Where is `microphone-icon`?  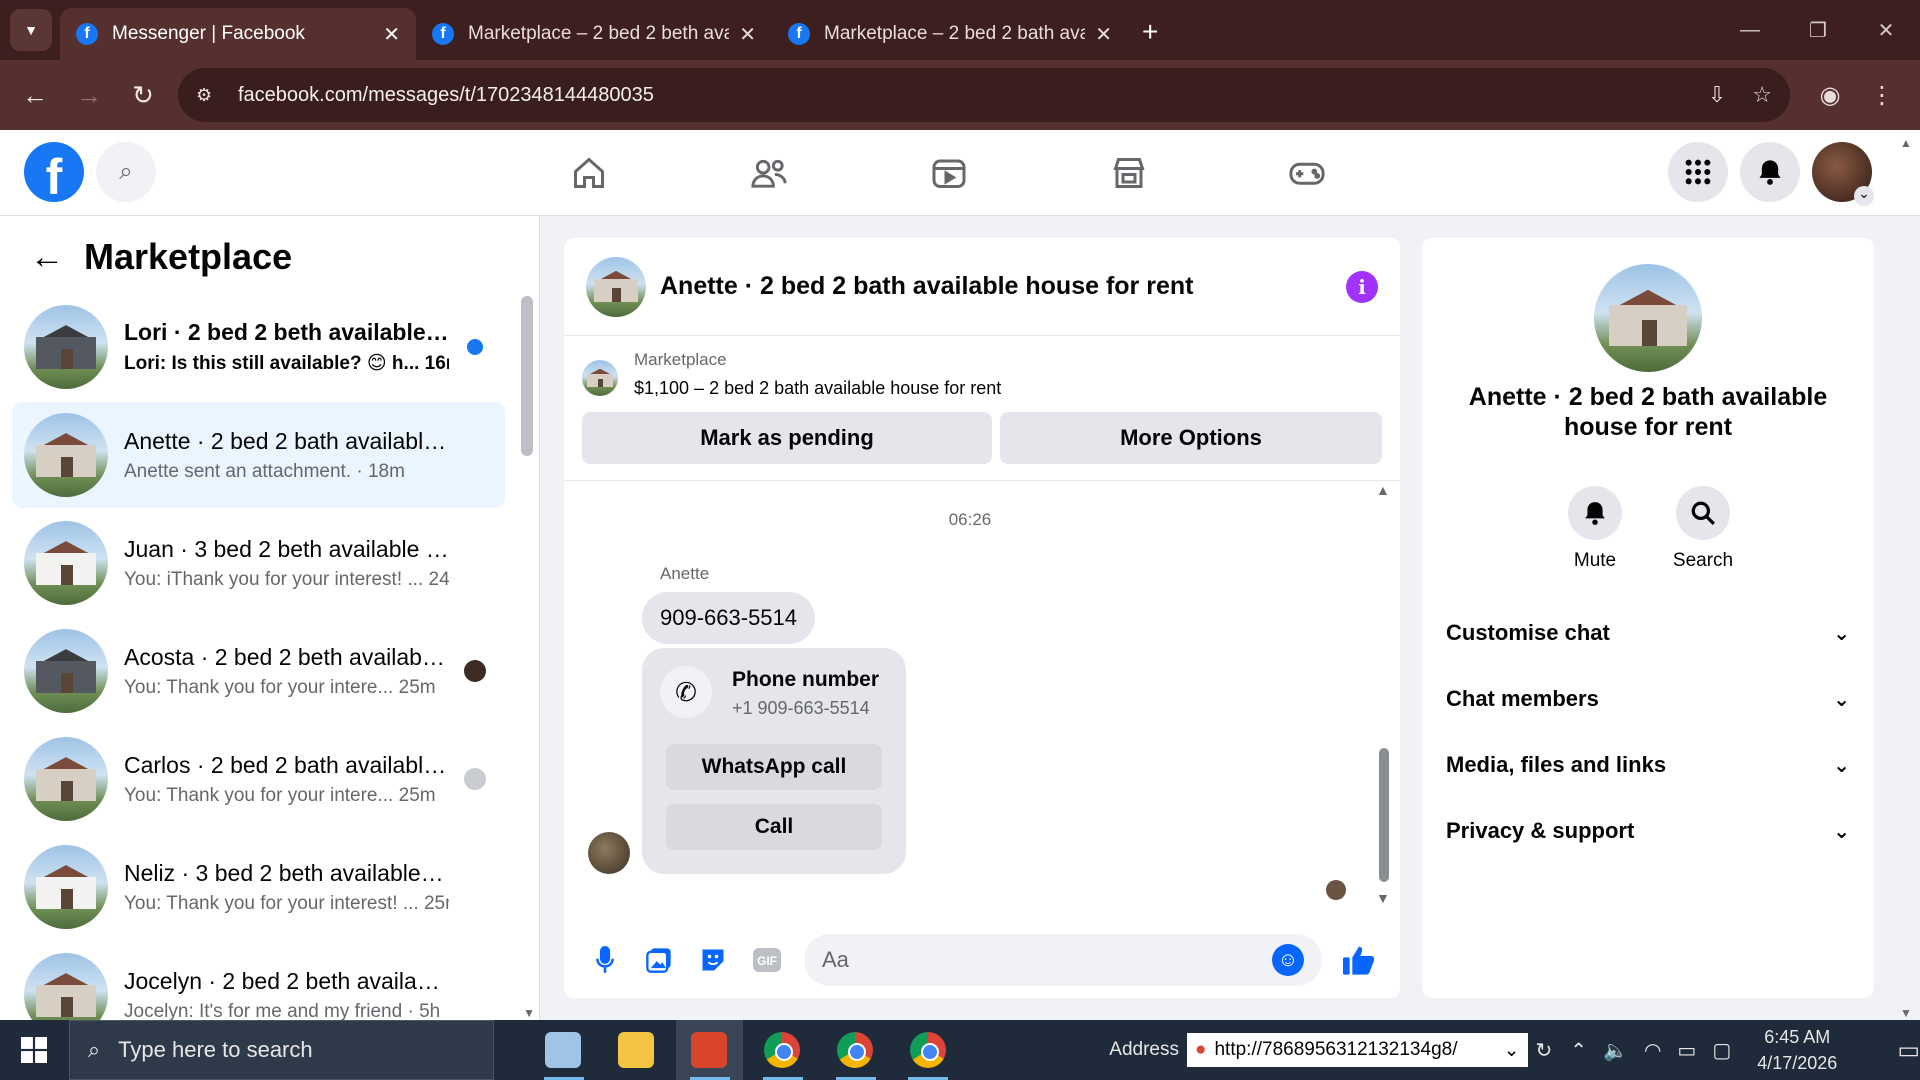 microphone-icon is located at coordinates (605, 960).